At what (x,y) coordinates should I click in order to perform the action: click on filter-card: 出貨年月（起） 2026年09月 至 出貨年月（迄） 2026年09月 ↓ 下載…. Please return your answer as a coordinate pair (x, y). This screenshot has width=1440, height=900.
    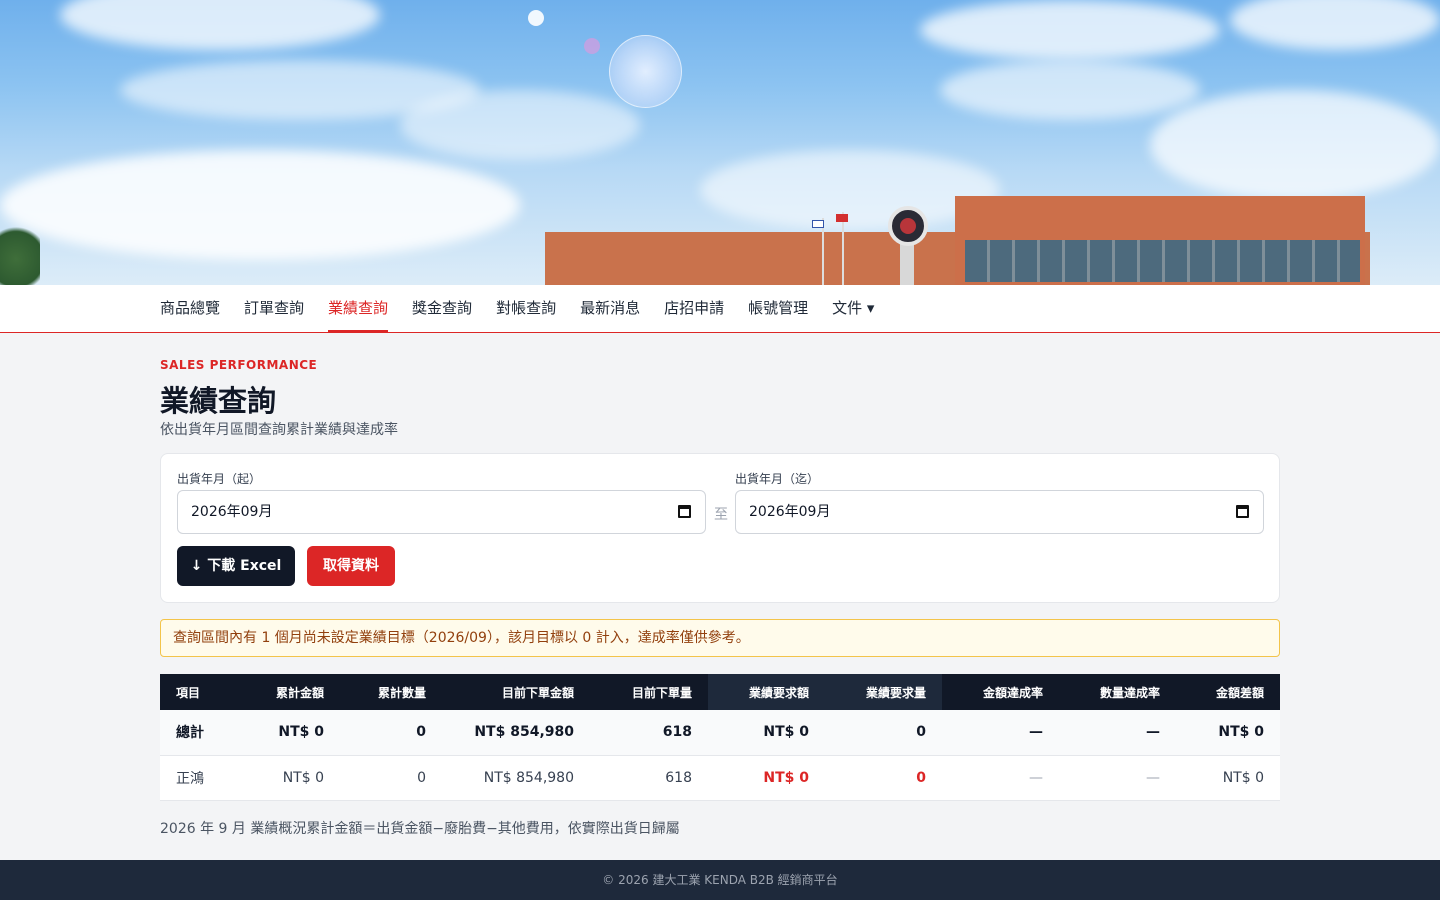
    Looking at the image, I should click on (720, 528).